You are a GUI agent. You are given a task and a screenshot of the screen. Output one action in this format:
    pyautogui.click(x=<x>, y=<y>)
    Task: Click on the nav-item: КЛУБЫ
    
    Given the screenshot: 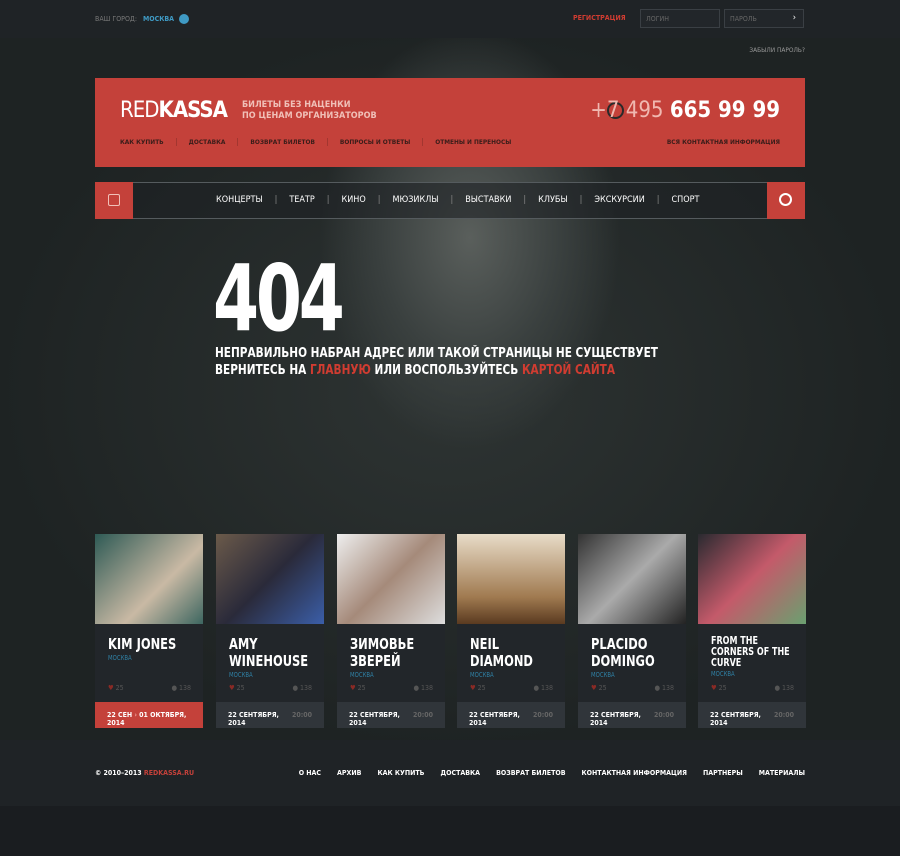 What is the action you would take?
    pyautogui.click(x=552, y=200)
    